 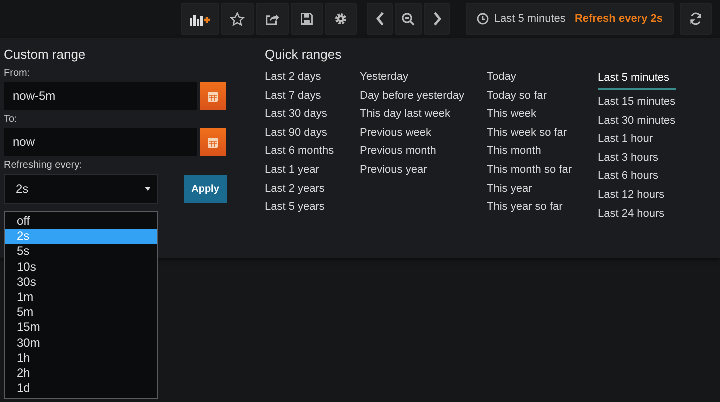 I want to click on quick-range-link: Last 6 hours, so click(x=637, y=176).